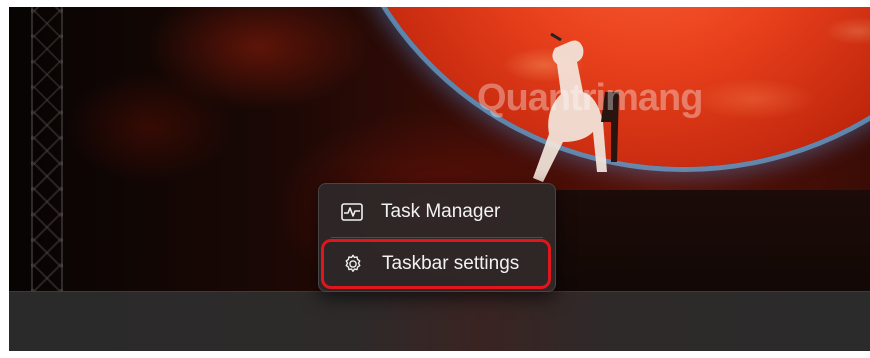 Image resolution: width=870 pixels, height=358 pixels. Describe the element at coordinates (352, 212) in the screenshot. I see `task-manager-icon` at that location.